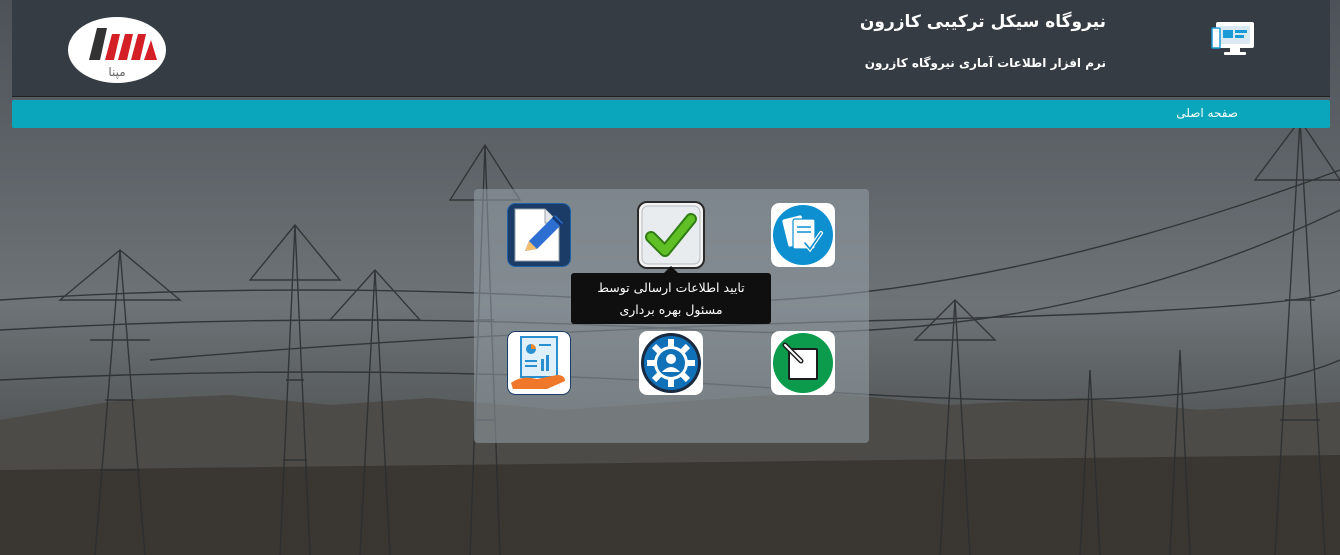  I want to click on dashboard-screen-icon, so click(1232, 38).